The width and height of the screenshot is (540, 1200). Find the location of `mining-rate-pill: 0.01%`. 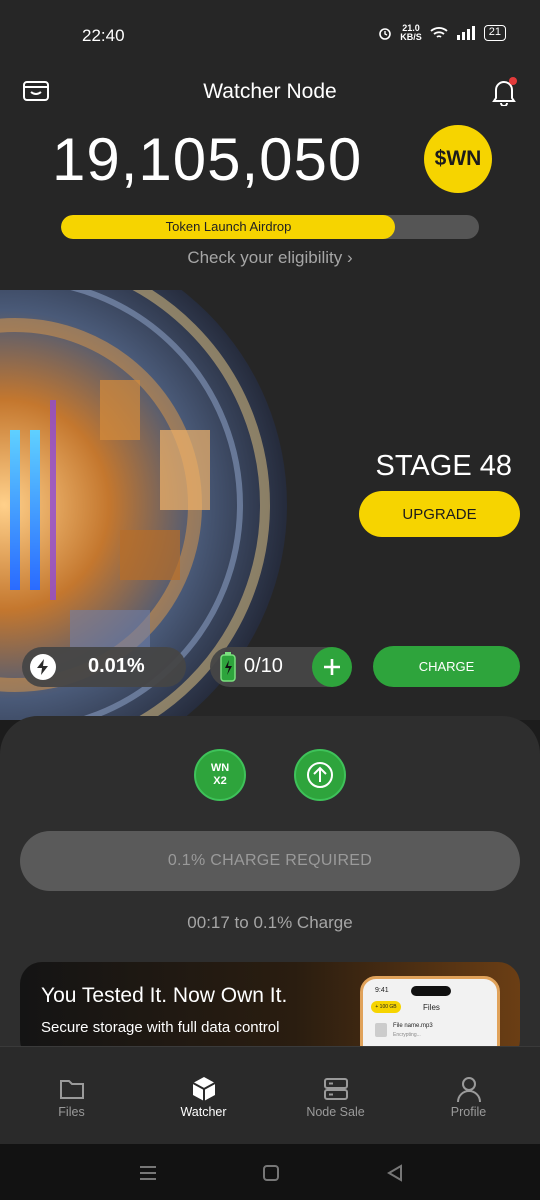

mining-rate-pill: 0.01% is located at coordinates (104, 667).